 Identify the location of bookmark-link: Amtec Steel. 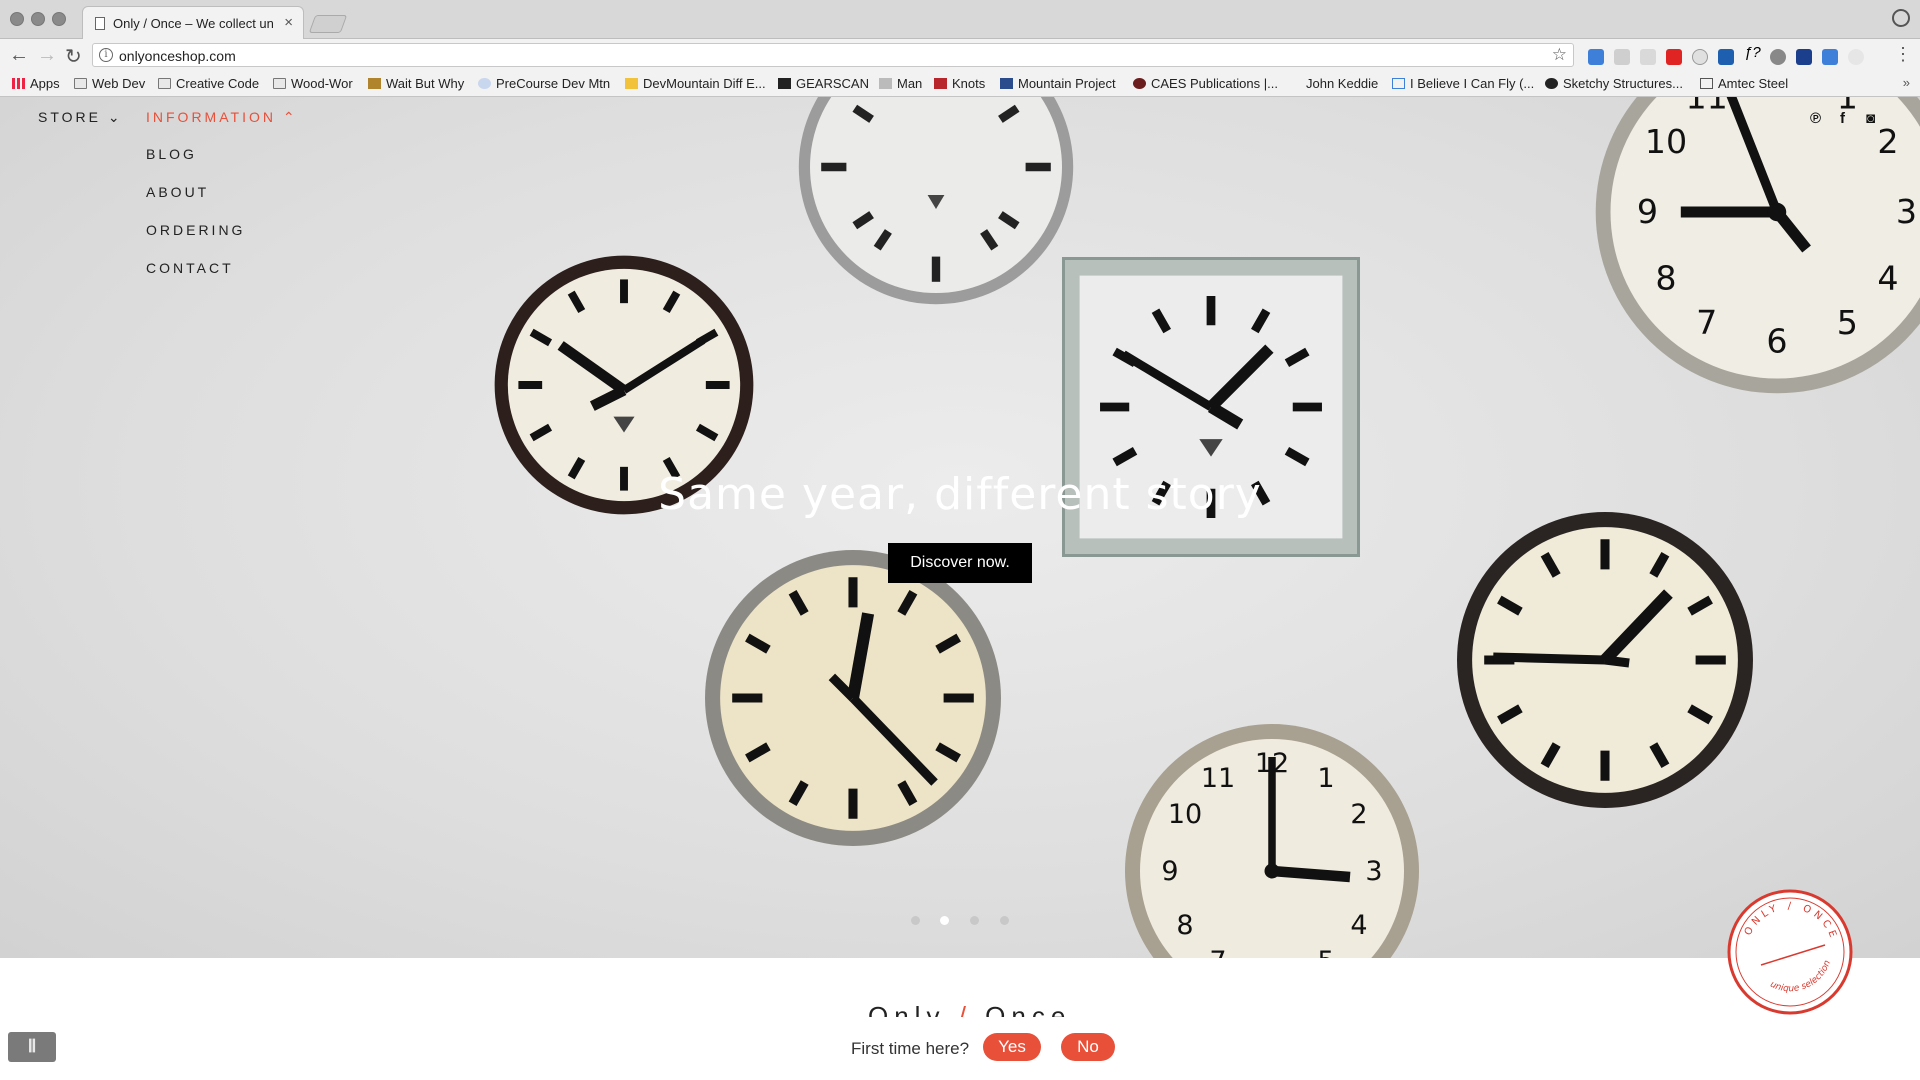
(1744, 83).